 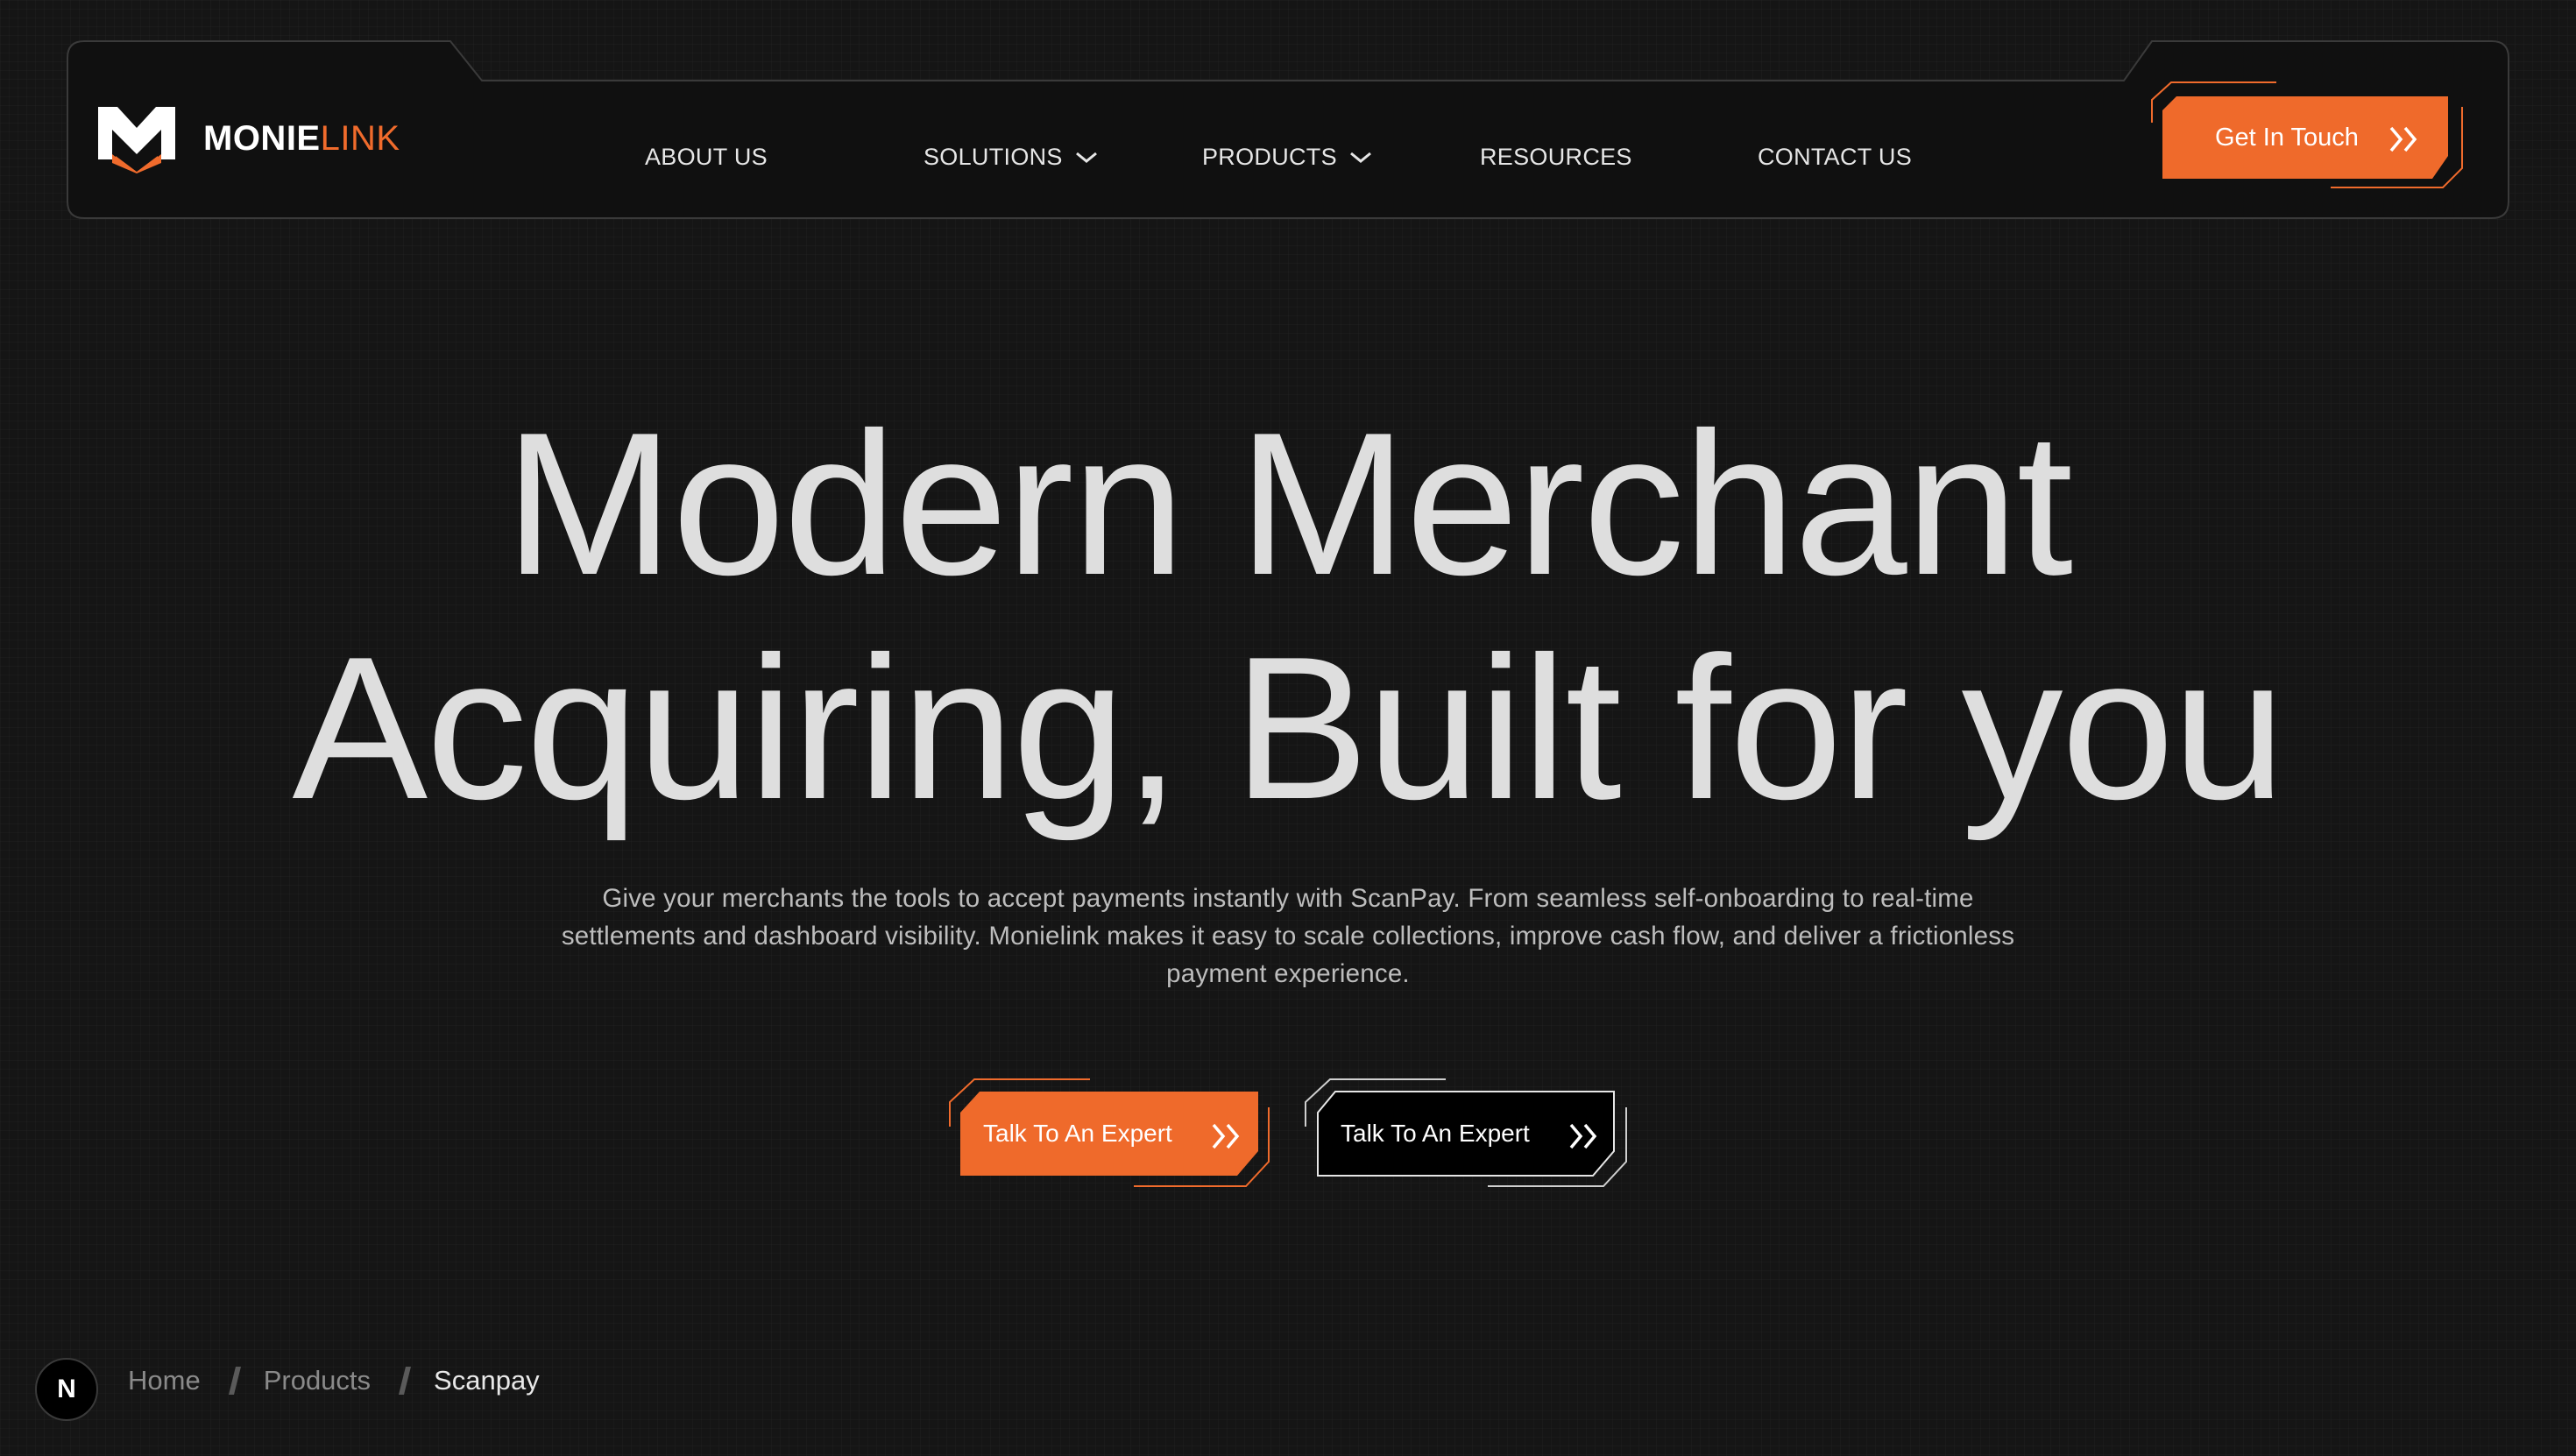 I want to click on breadcrumb-current-scanpay: Scanpay, so click(x=487, y=1380).